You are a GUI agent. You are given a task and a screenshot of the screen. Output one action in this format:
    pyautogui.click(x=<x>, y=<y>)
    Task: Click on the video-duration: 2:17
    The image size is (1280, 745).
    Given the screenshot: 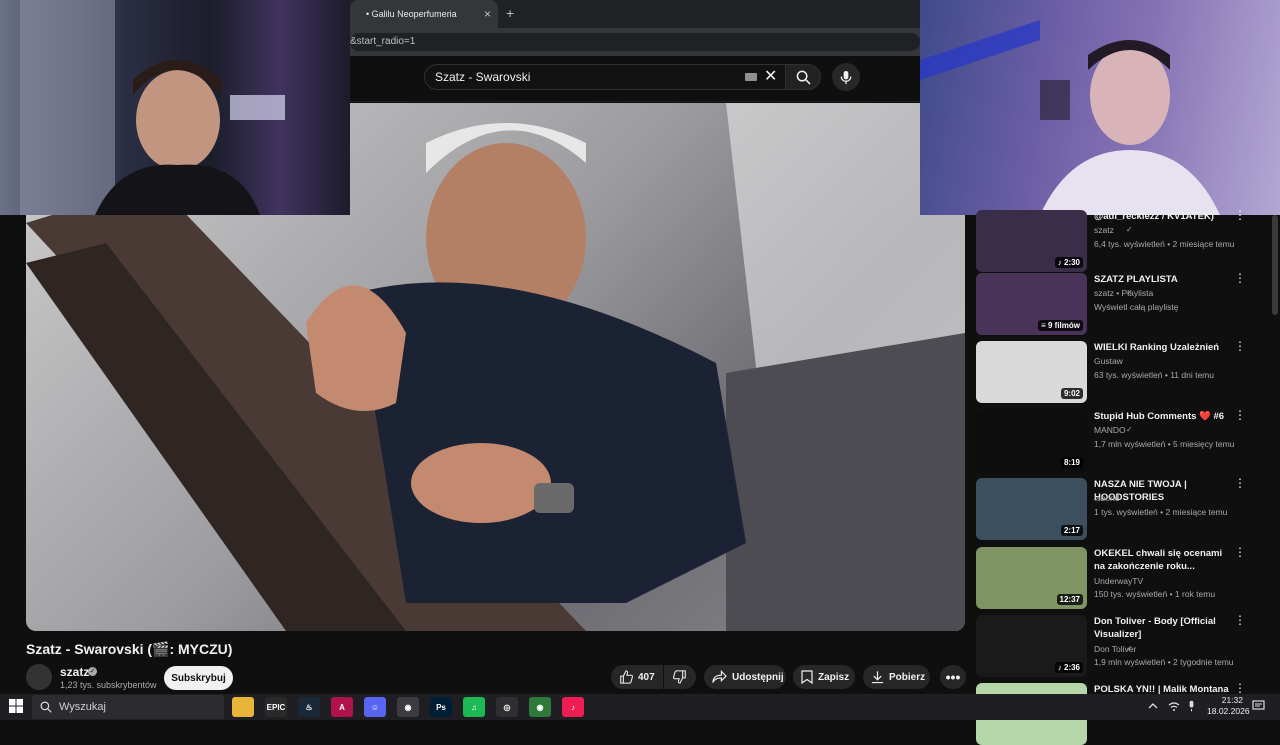 What is the action you would take?
    pyautogui.click(x=1071, y=530)
    